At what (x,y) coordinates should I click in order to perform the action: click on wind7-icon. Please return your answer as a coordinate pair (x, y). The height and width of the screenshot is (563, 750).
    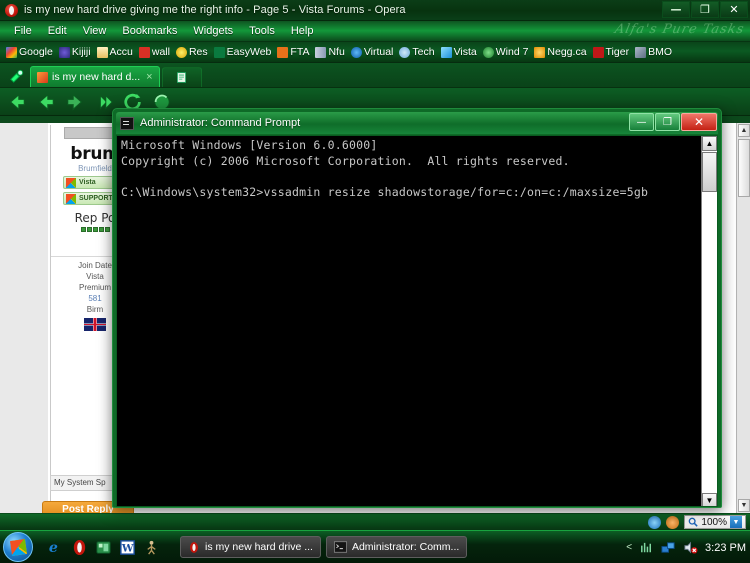
    Looking at the image, I should click on (488, 52).